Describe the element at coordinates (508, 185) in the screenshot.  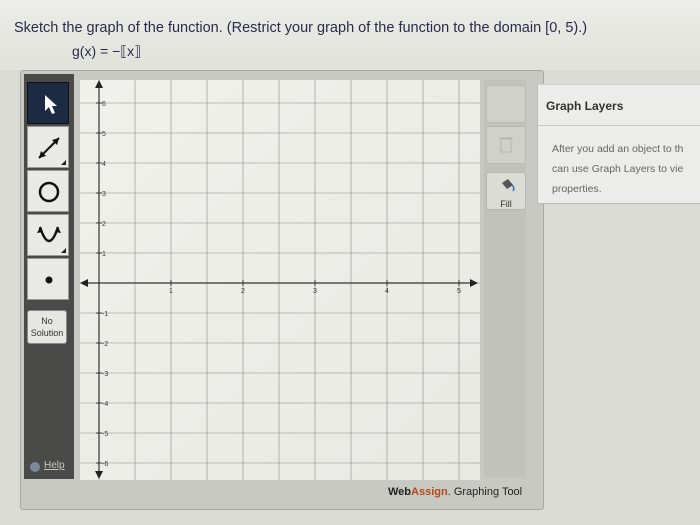
I see `paint-bucket-icon` at that location.